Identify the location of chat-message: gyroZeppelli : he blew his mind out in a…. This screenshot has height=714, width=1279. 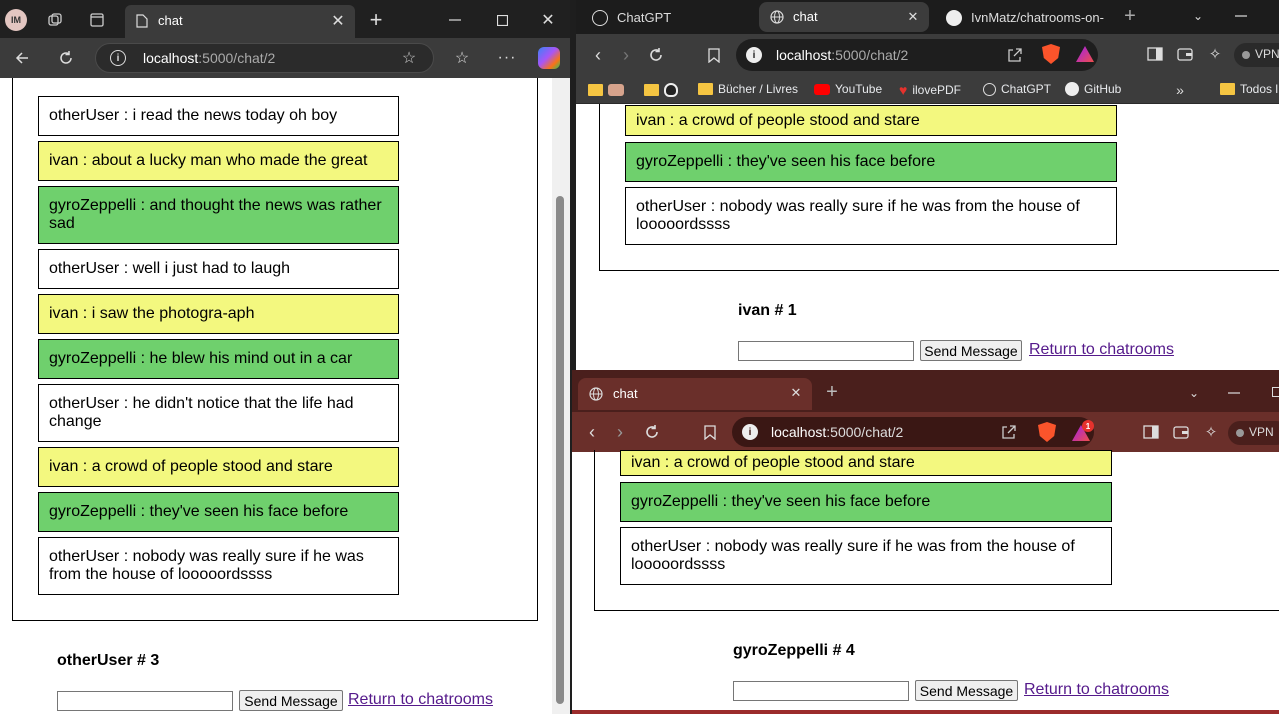
(218, 359).